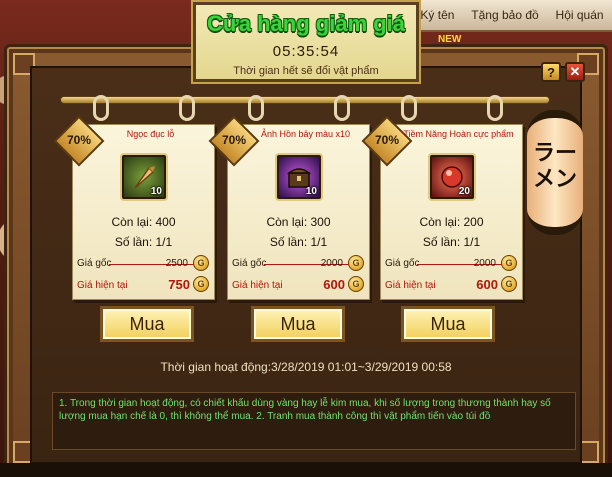 The image size is (612, 477). Describe the element at coordinates (299, 177) in the screenshot. I see `treasure-chest-icon: 10` at that location.